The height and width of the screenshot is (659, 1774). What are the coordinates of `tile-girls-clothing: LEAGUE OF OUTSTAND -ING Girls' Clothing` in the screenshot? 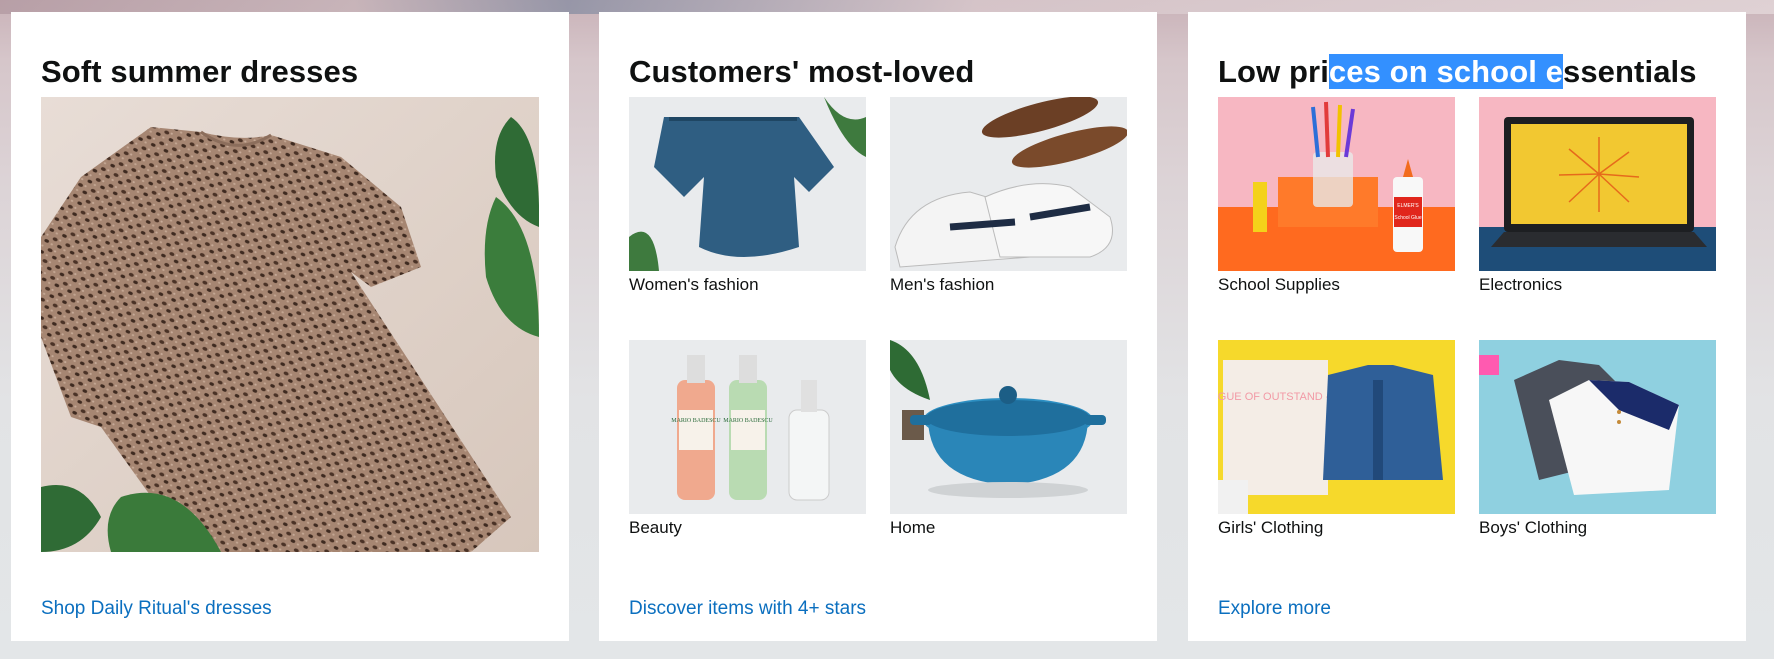 It's located at (1336, 439).